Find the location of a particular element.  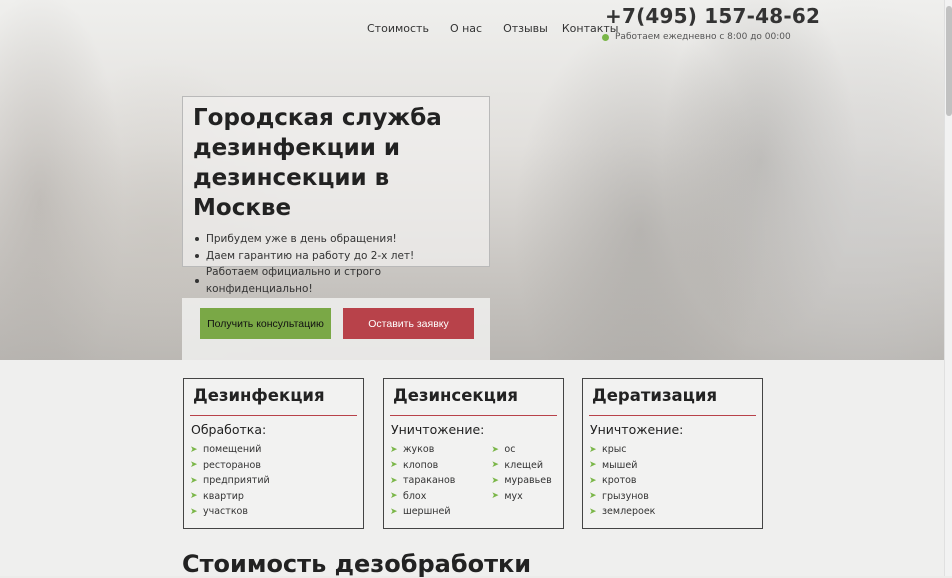

list-item: ➤ ресторанов is located at coordinates (230, 466).